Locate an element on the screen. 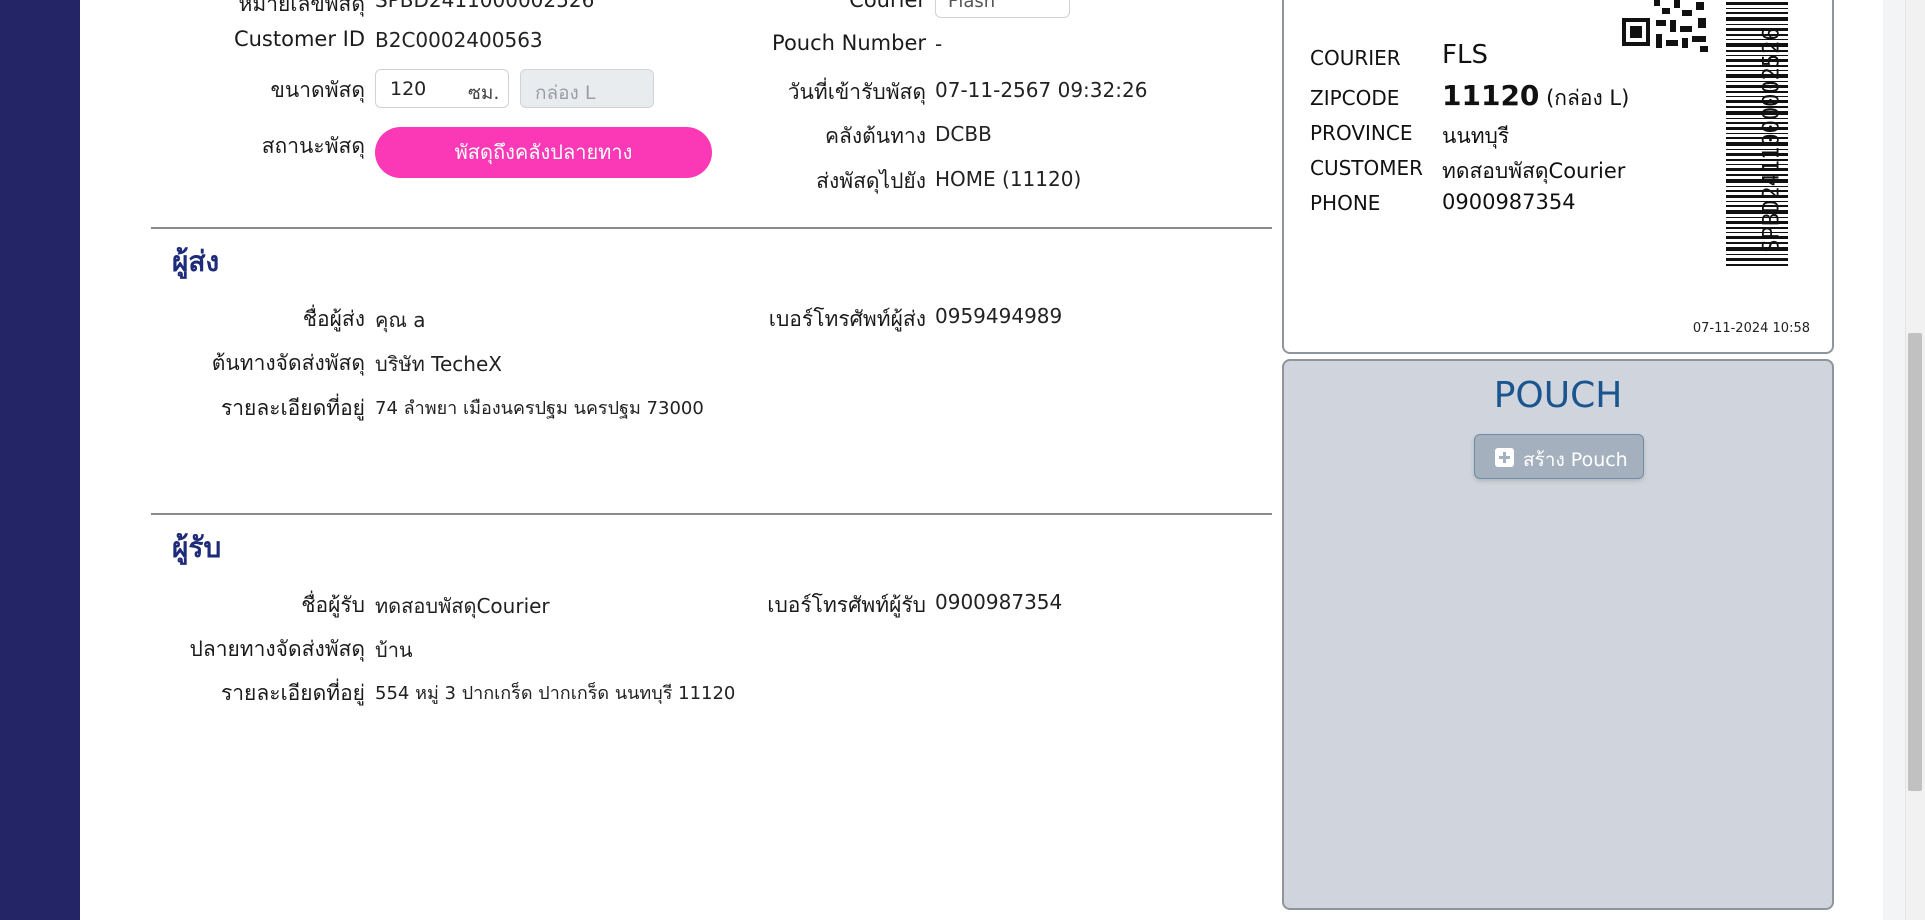  sender-address-label: รายละเอียดที่อยู่ is located at coordinates (292, 408).